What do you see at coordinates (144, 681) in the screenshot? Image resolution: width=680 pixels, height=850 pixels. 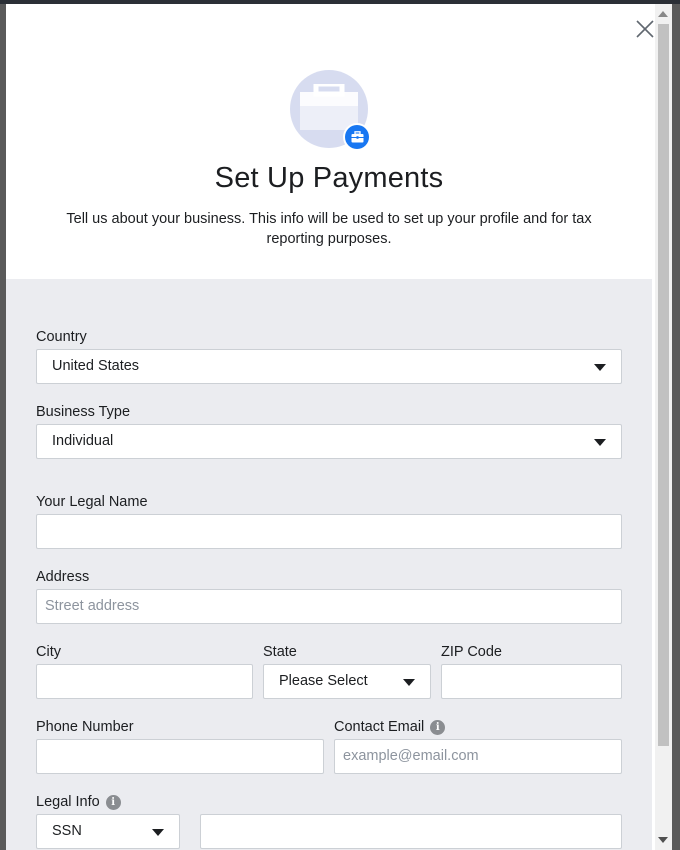 I see `city-input` at bounding box center [144, 681].